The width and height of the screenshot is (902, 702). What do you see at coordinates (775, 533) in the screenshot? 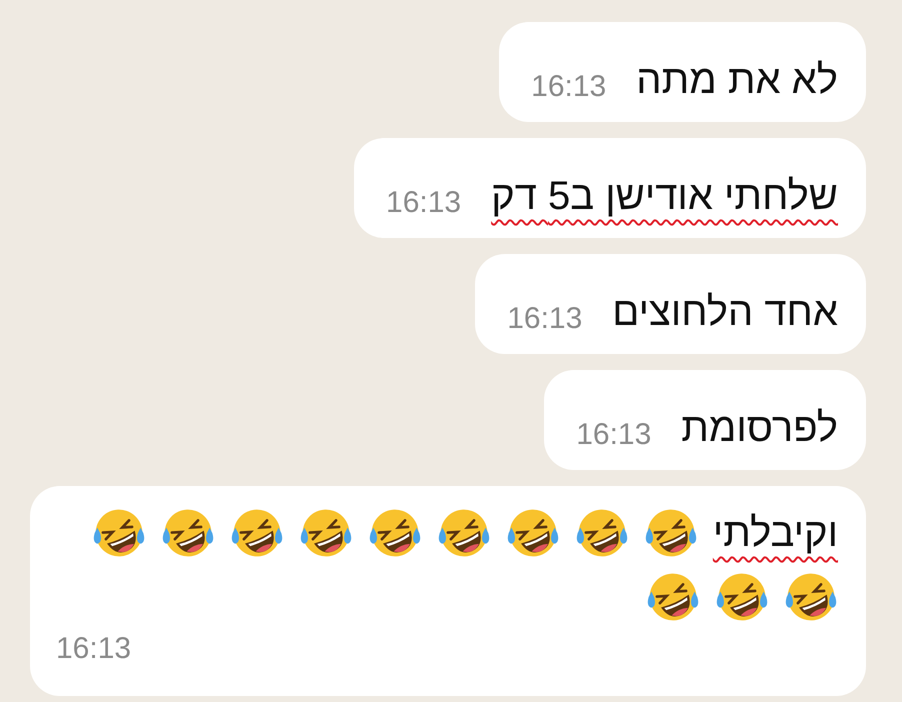
I see `message-text: וקיבלתי` at bounding box center [775, 533].